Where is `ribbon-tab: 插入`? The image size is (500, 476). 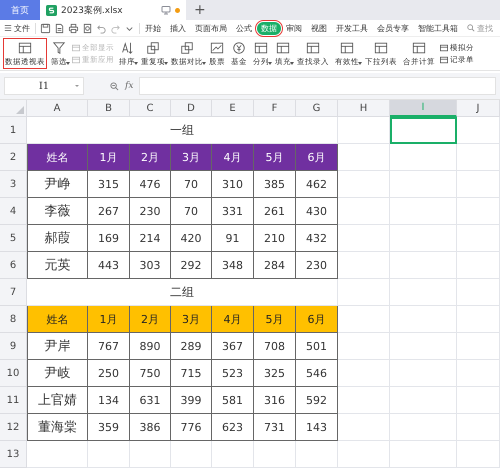 ribbon-tab: 插入 is located at coordinates (178, 28).